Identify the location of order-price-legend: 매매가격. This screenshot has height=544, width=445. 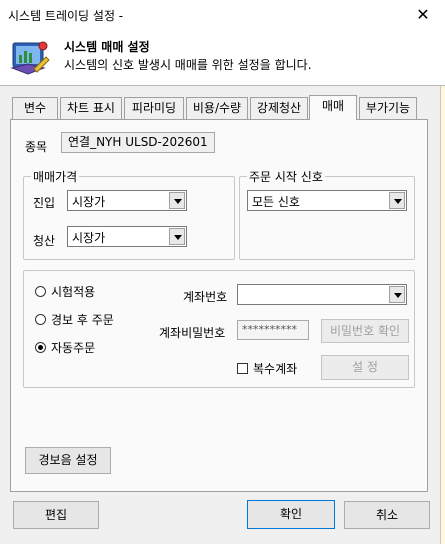
(55, 176).